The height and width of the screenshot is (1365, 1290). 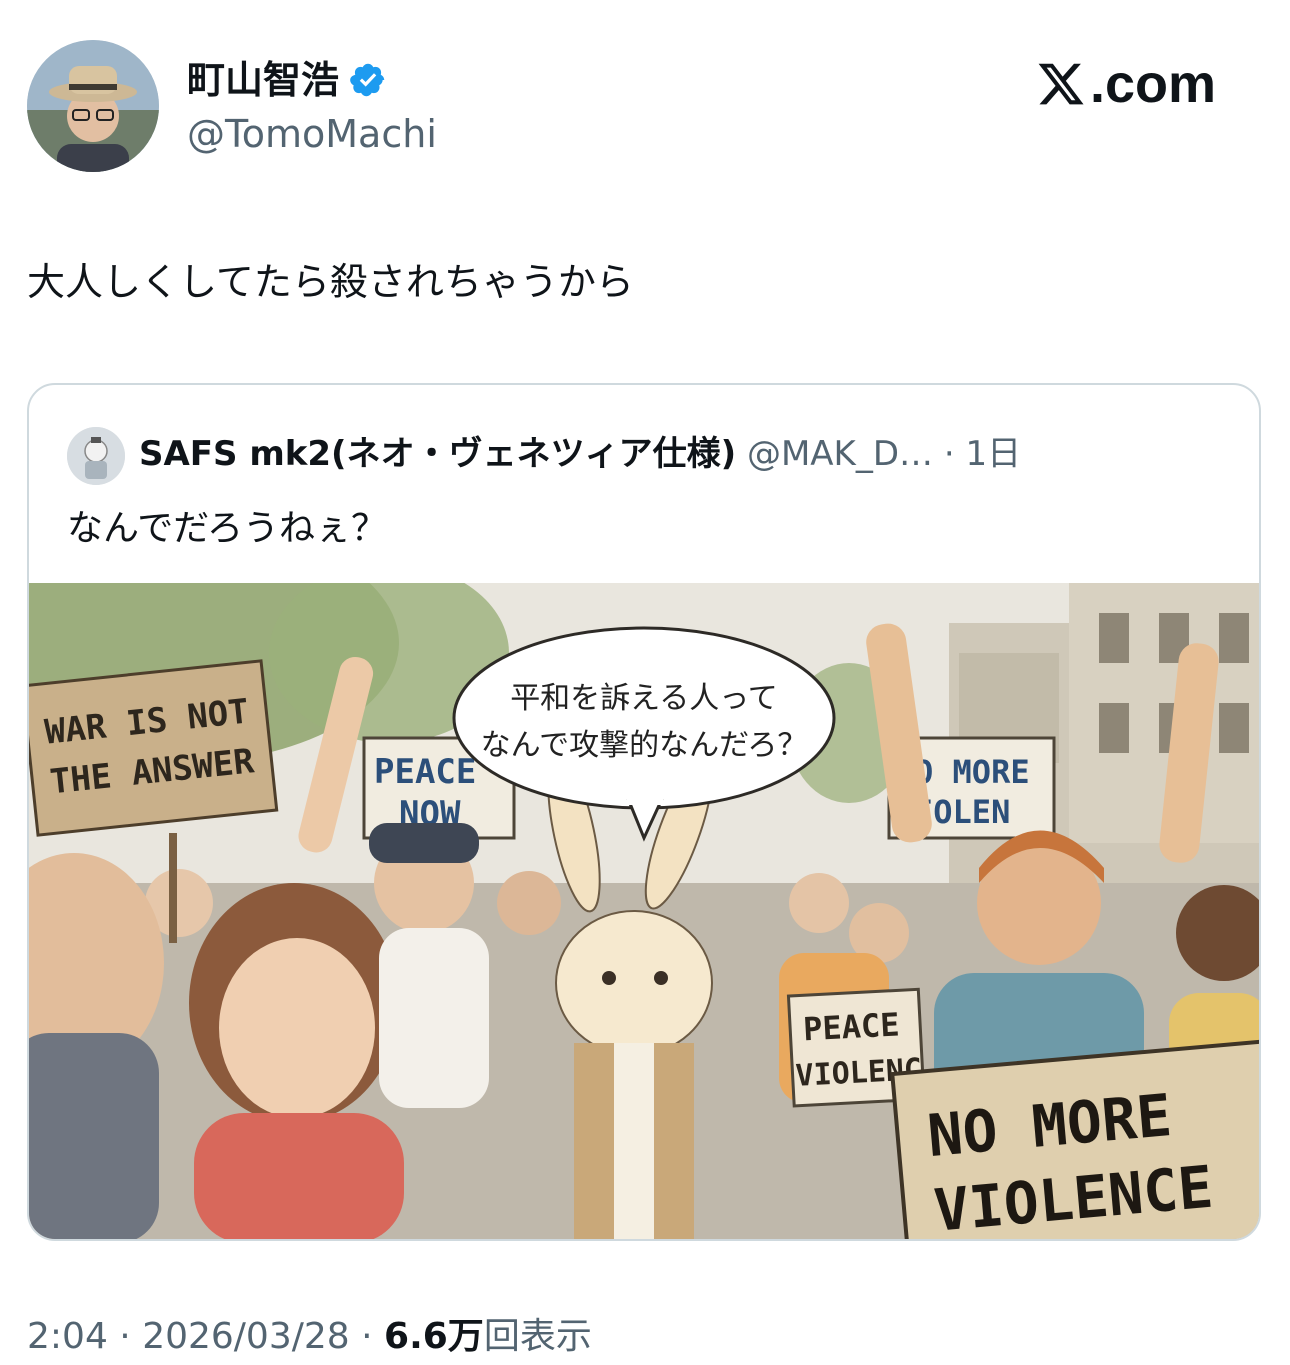 What do you see at coordinates (227, 528) in the screenshot?
I see `quoted-tweet-text: なんでだろうねぇ？` at bounding box center [227, 528].